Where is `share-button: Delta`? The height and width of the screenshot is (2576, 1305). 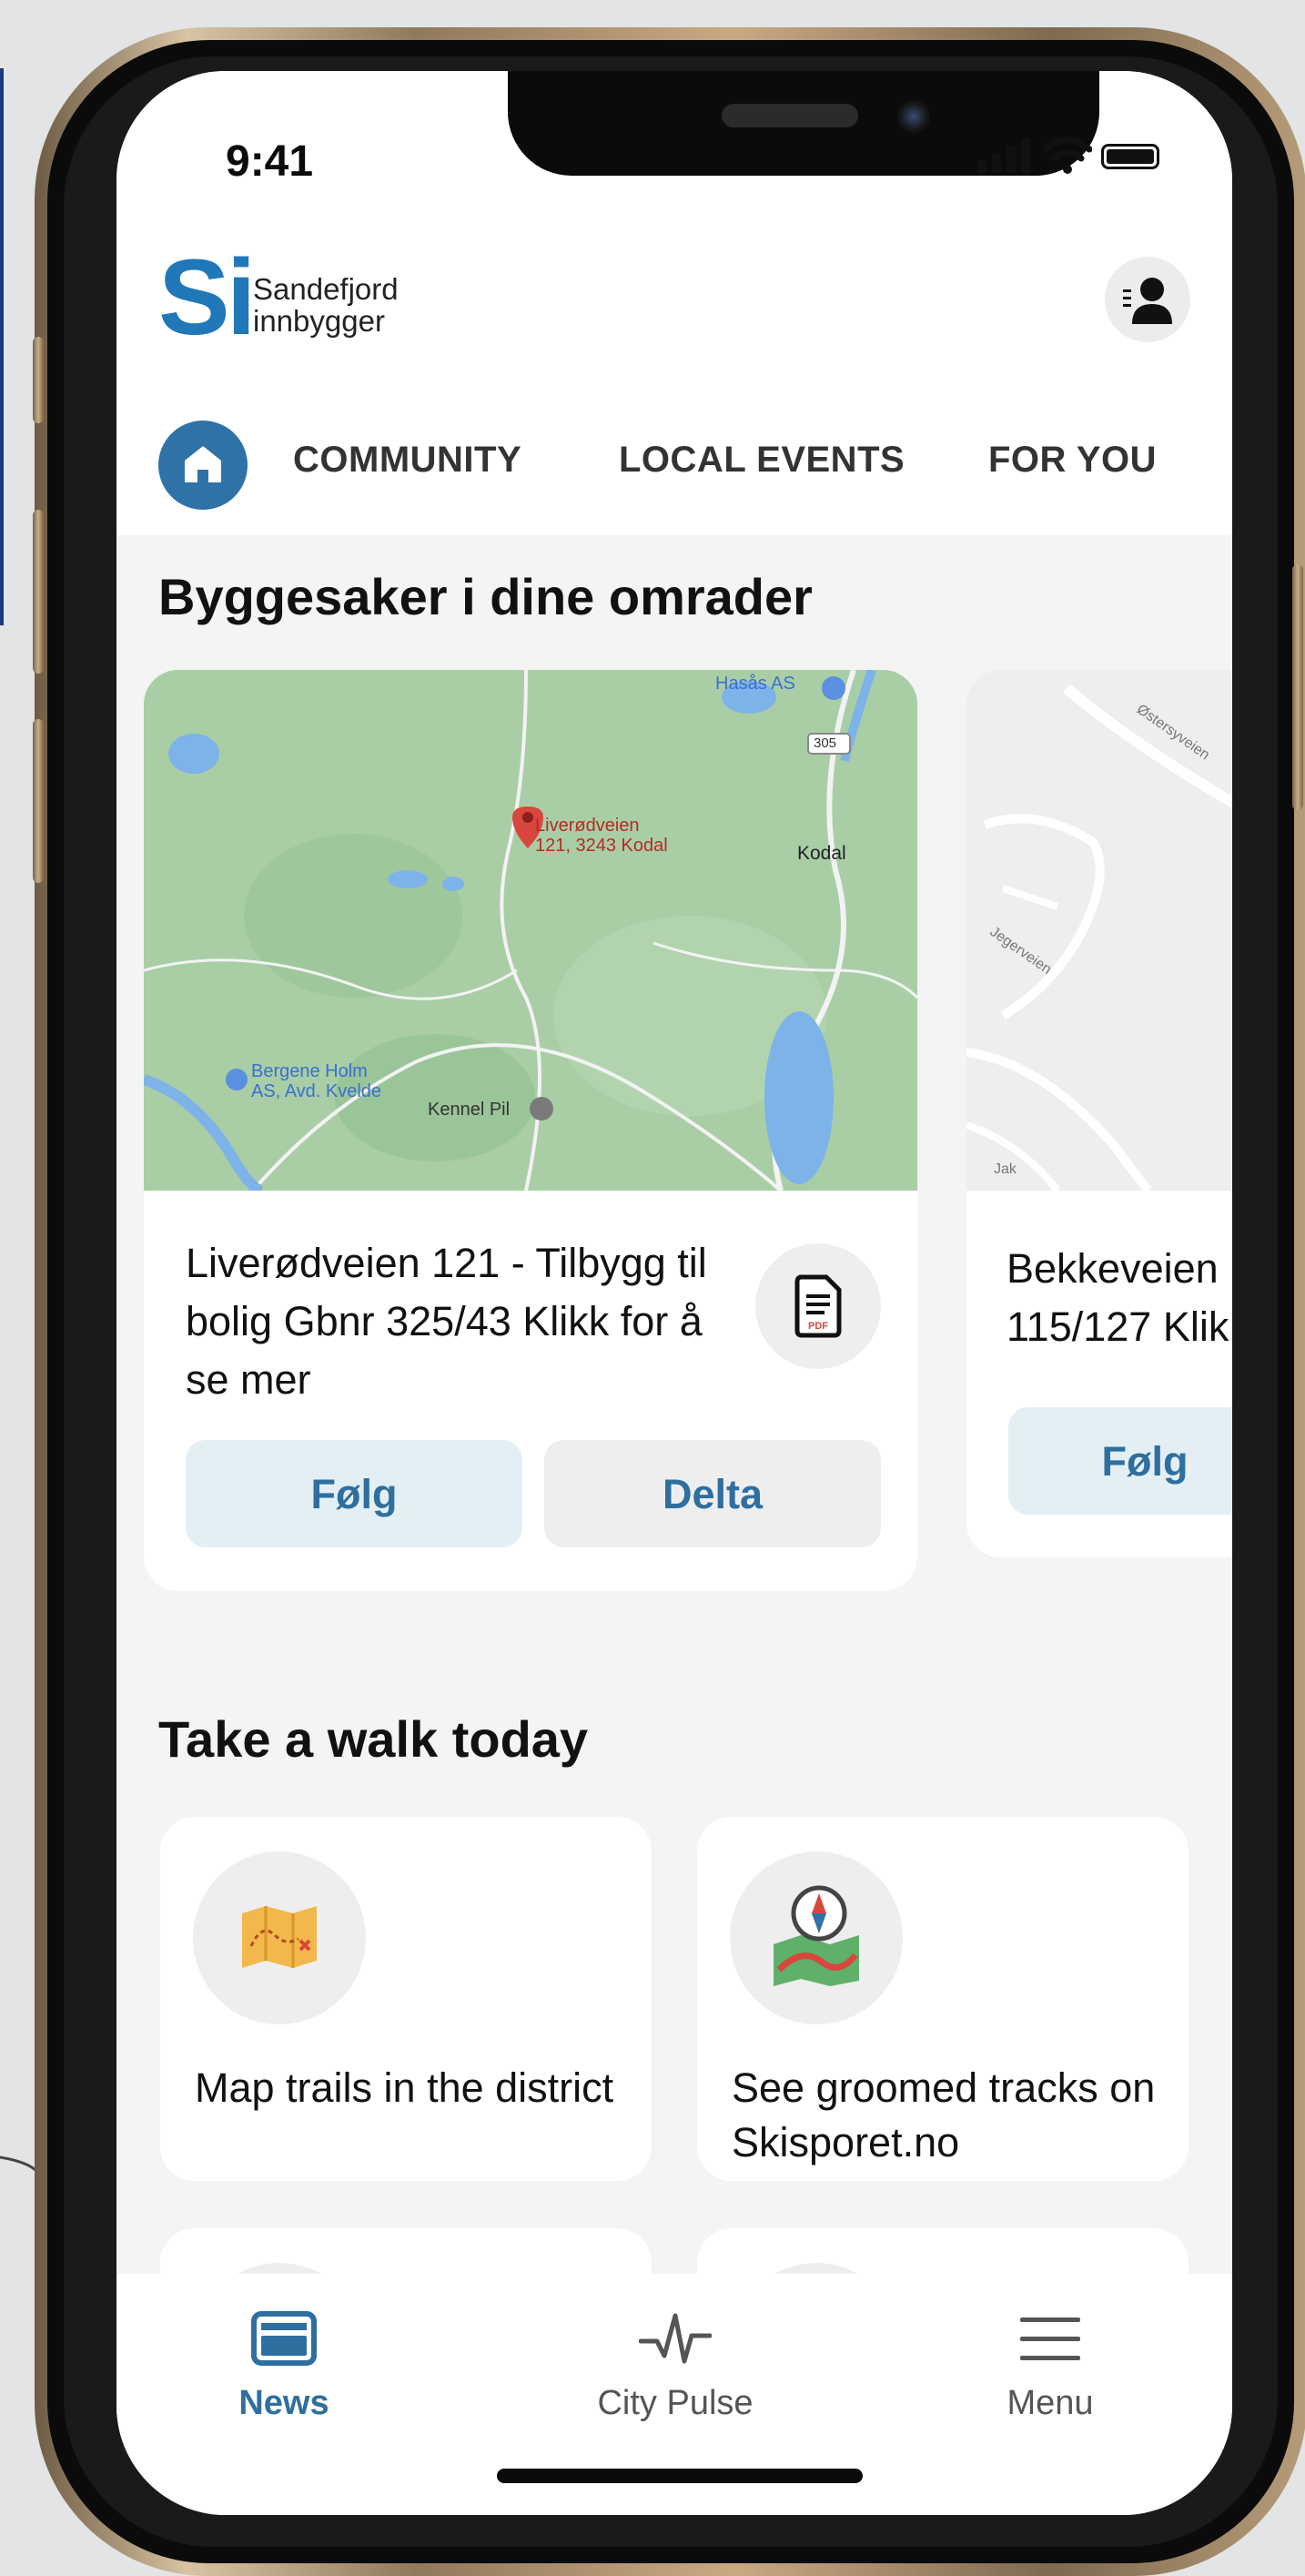 share-button: Delta is located at coordinates (712, 1493).